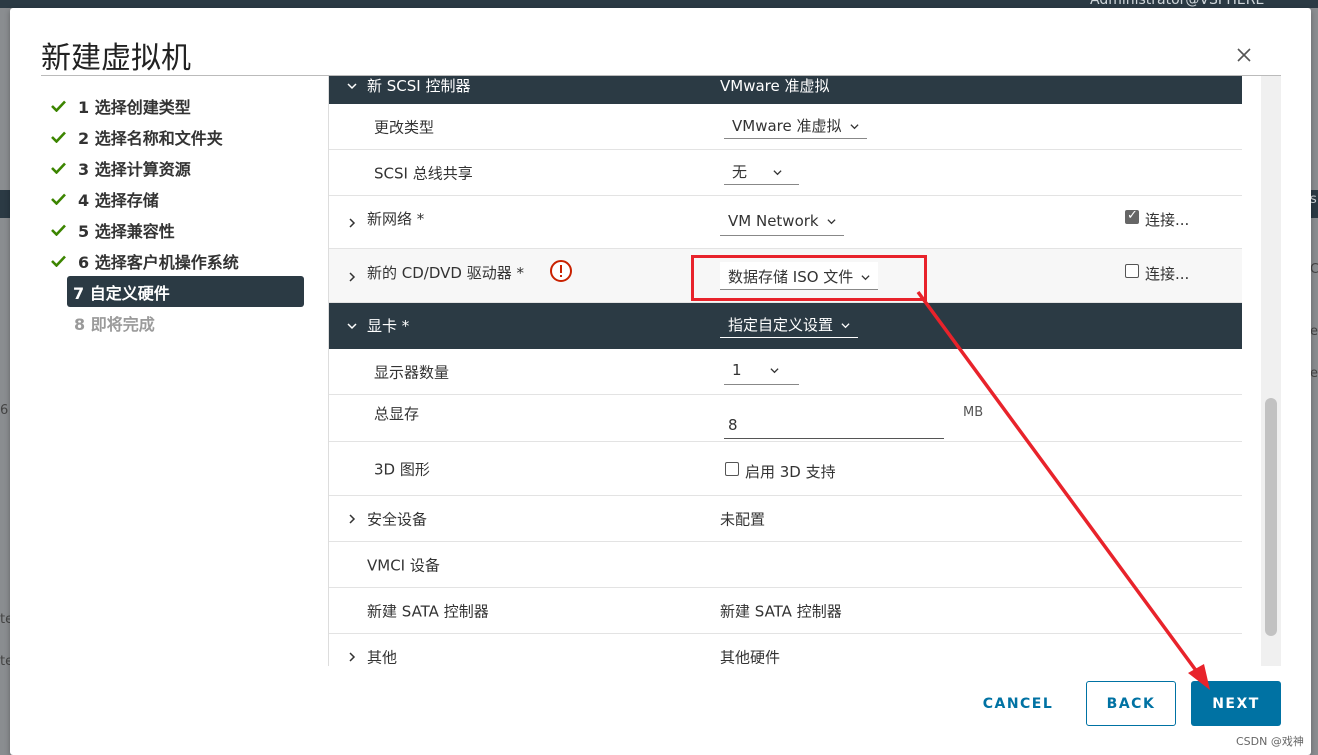 This screenshot has width=1318, height=755. What do you see at coordinates (973, 412) in the screenshot?
I see `video-memory-unit: MB` at bounding box center [973, 412].